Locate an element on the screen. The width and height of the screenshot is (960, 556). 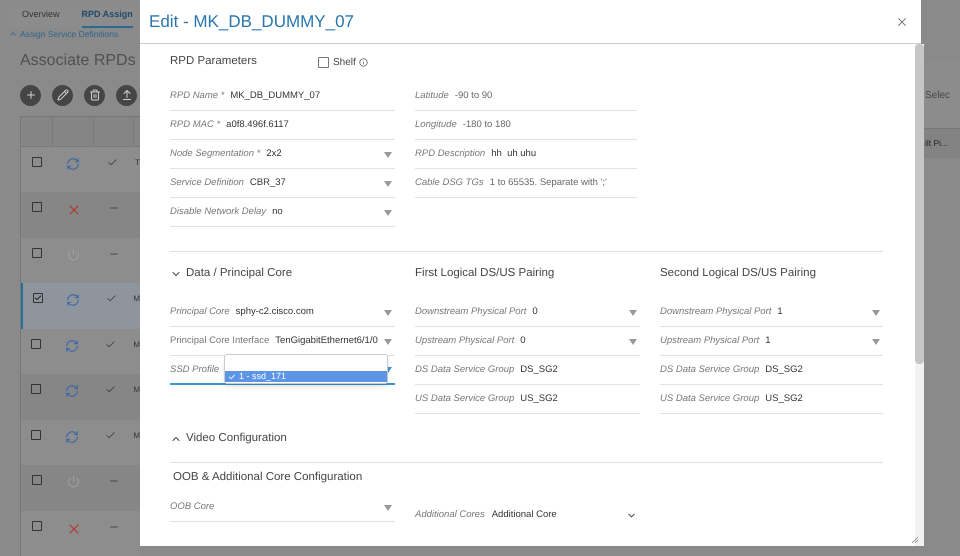
dropdown-field: Disable Network Delay no is located at coordinates (282, 213).